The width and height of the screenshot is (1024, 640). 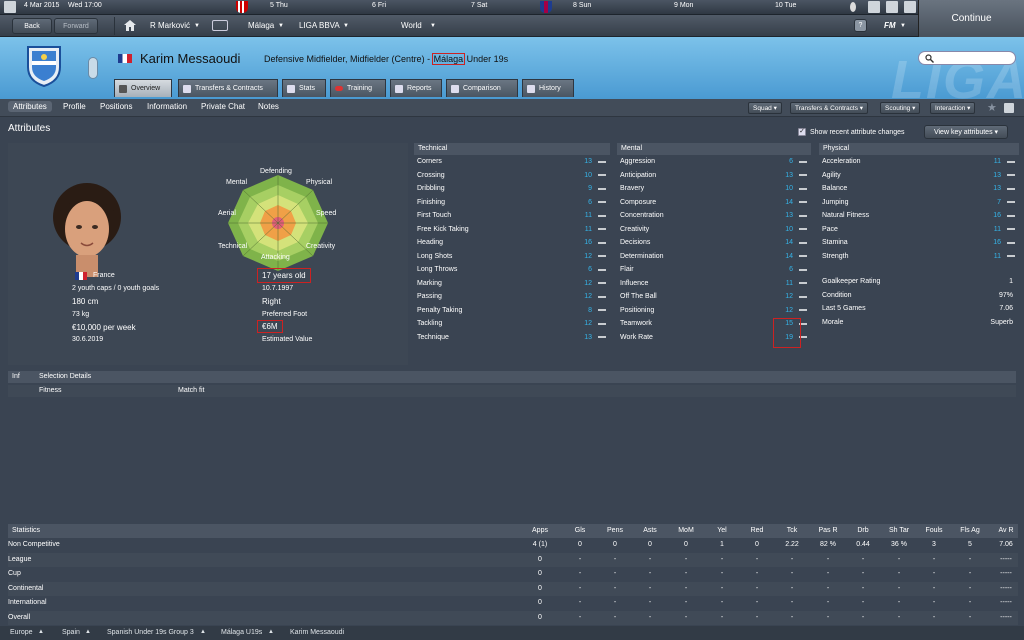 I want to click on breadcrumb-item: Karim Messaoudi, so click(x=317, y=632).